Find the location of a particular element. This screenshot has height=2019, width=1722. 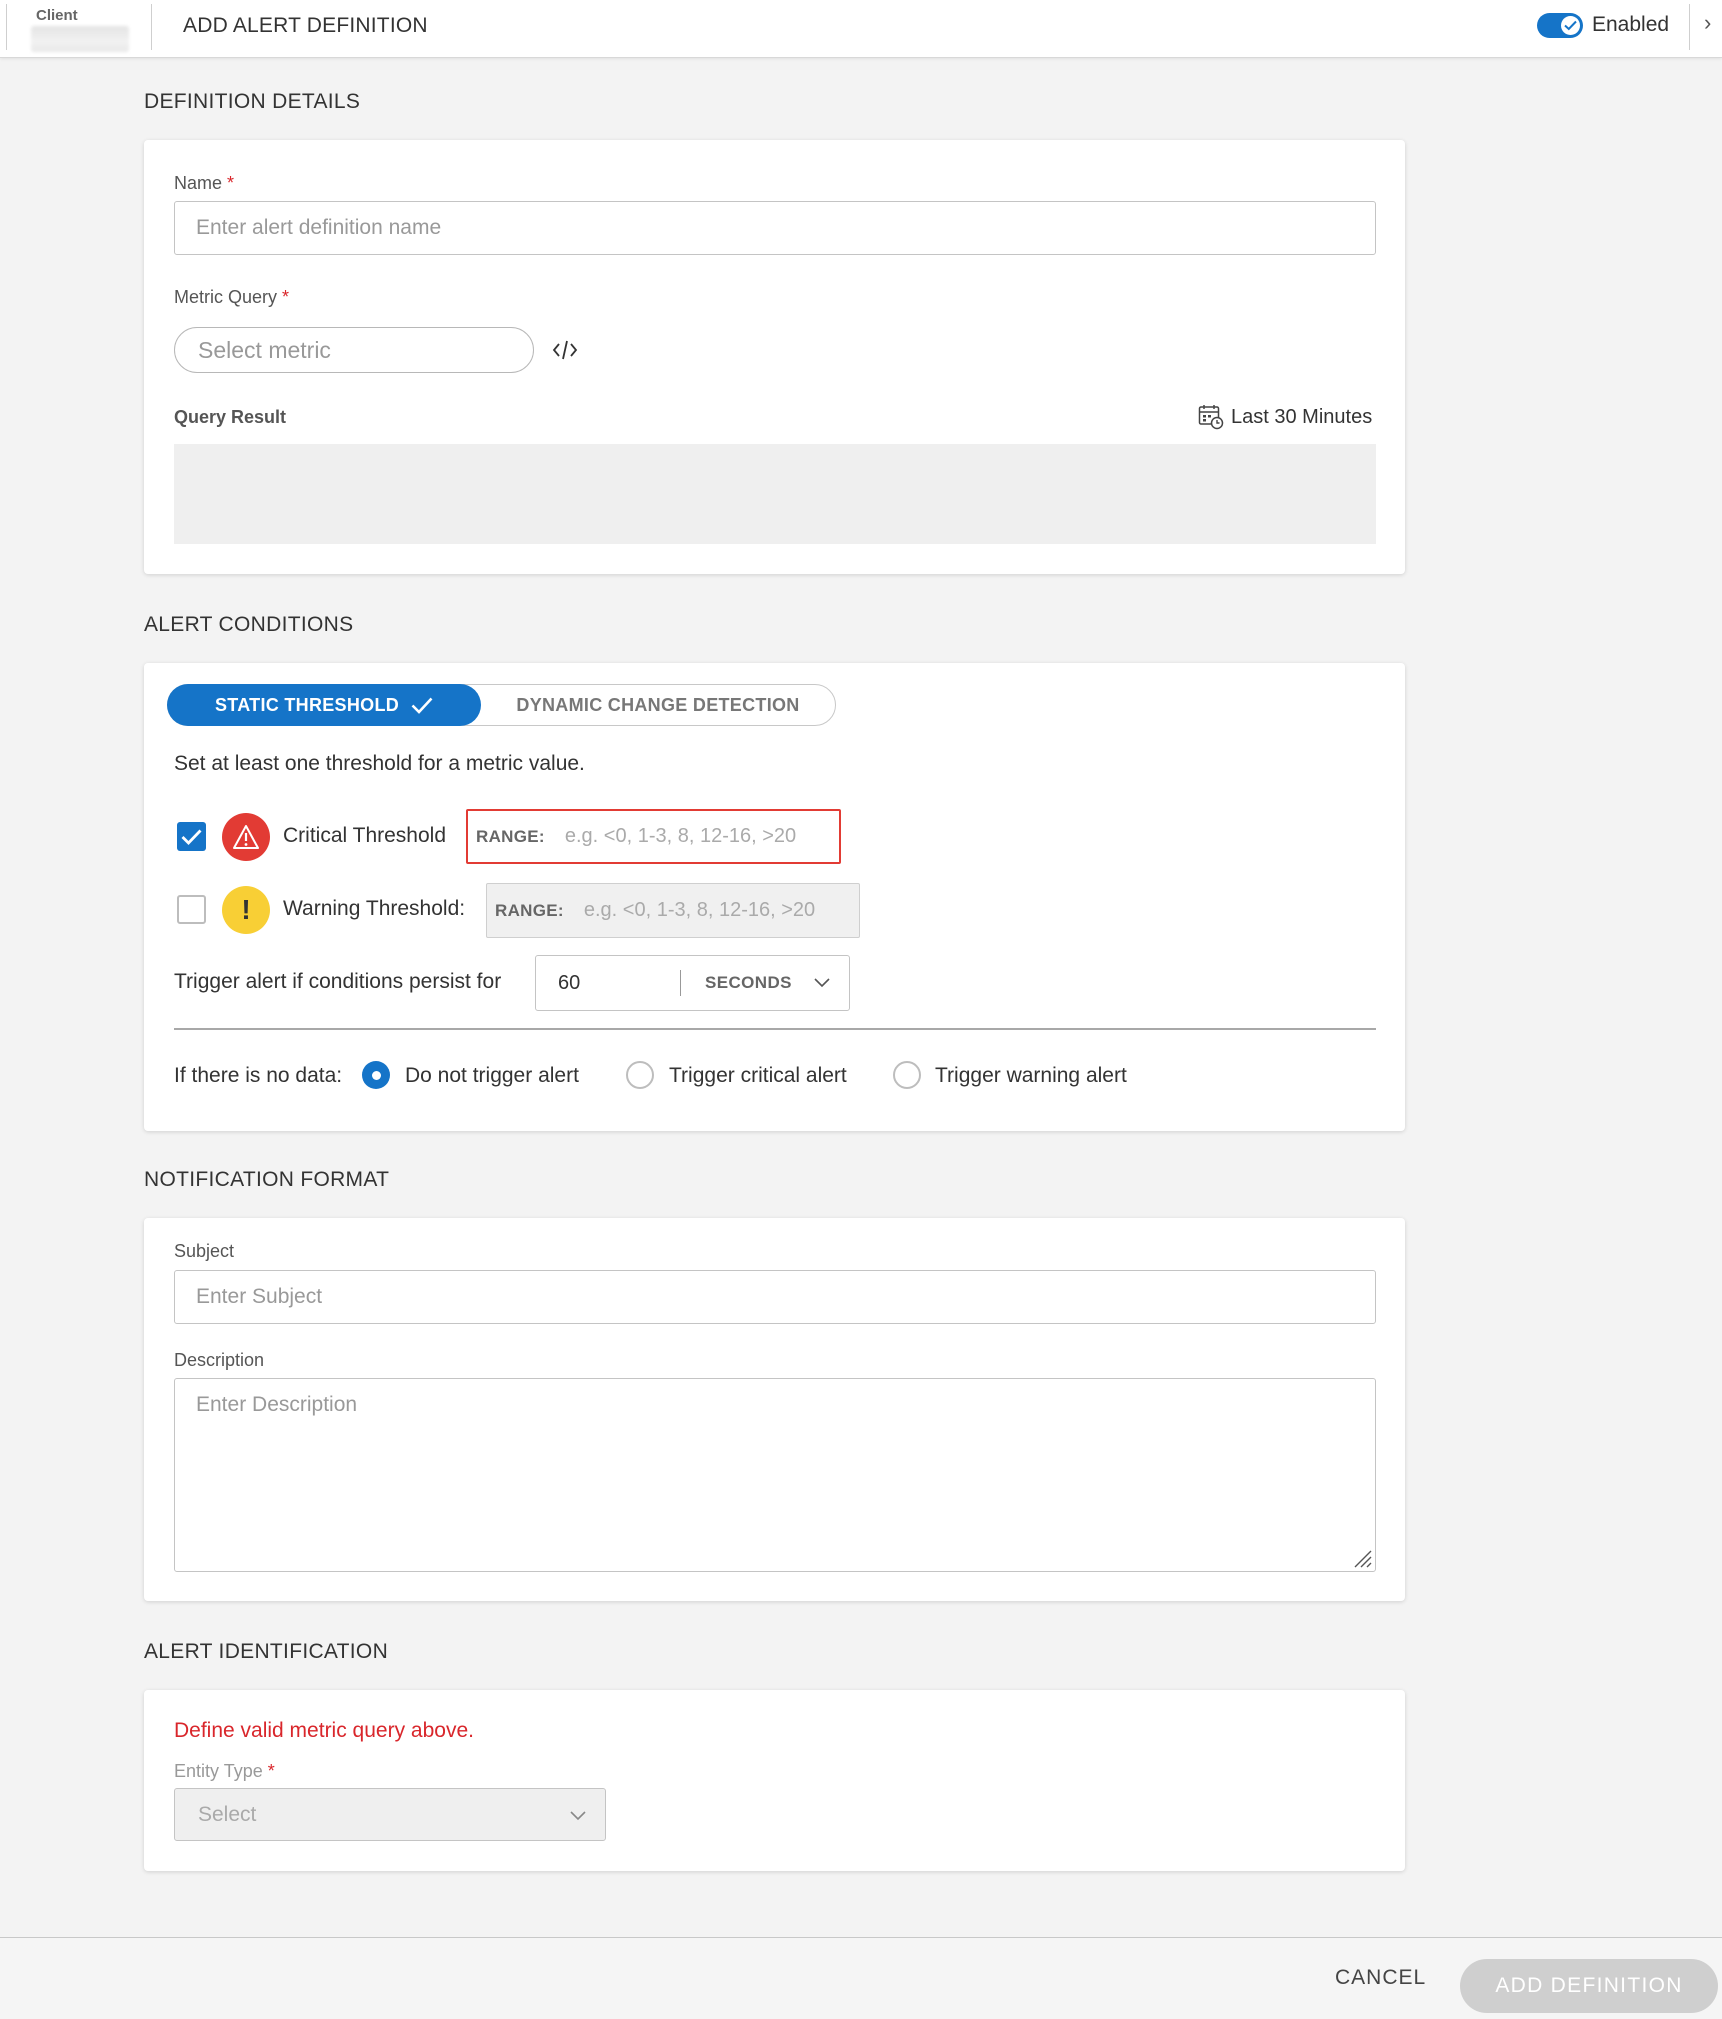

warning-range-input: RANGE: e.g. <0, 1-3, 8, 12-16, >20 is located at coordinates (673, 910).